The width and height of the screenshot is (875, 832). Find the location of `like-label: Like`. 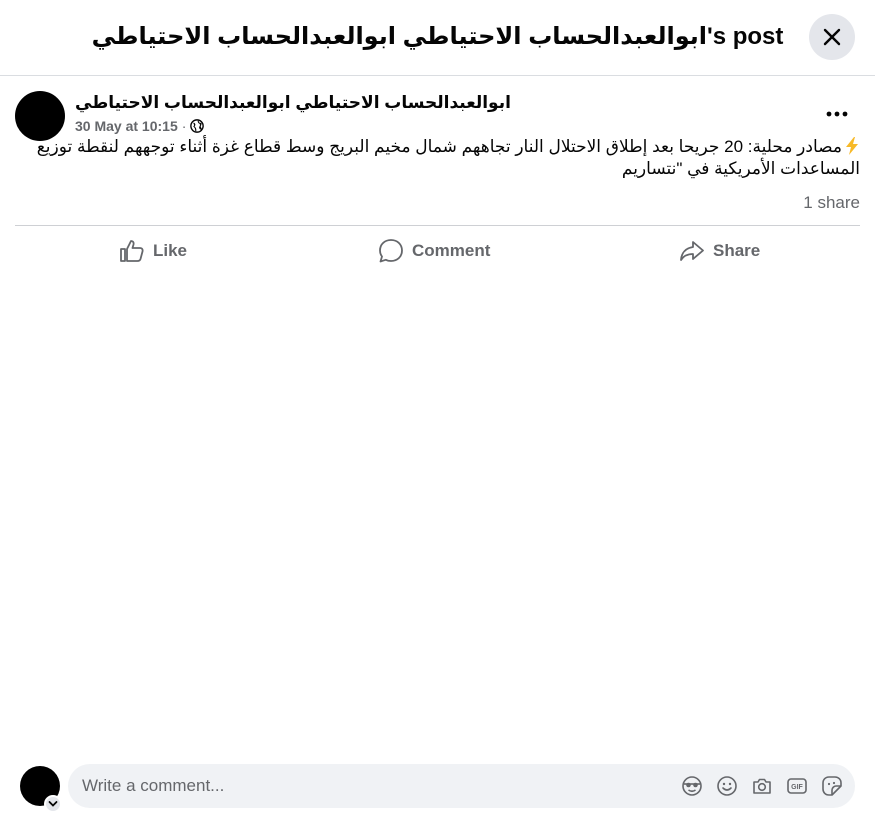

like-label: Like is located at coordinates (170, 250).